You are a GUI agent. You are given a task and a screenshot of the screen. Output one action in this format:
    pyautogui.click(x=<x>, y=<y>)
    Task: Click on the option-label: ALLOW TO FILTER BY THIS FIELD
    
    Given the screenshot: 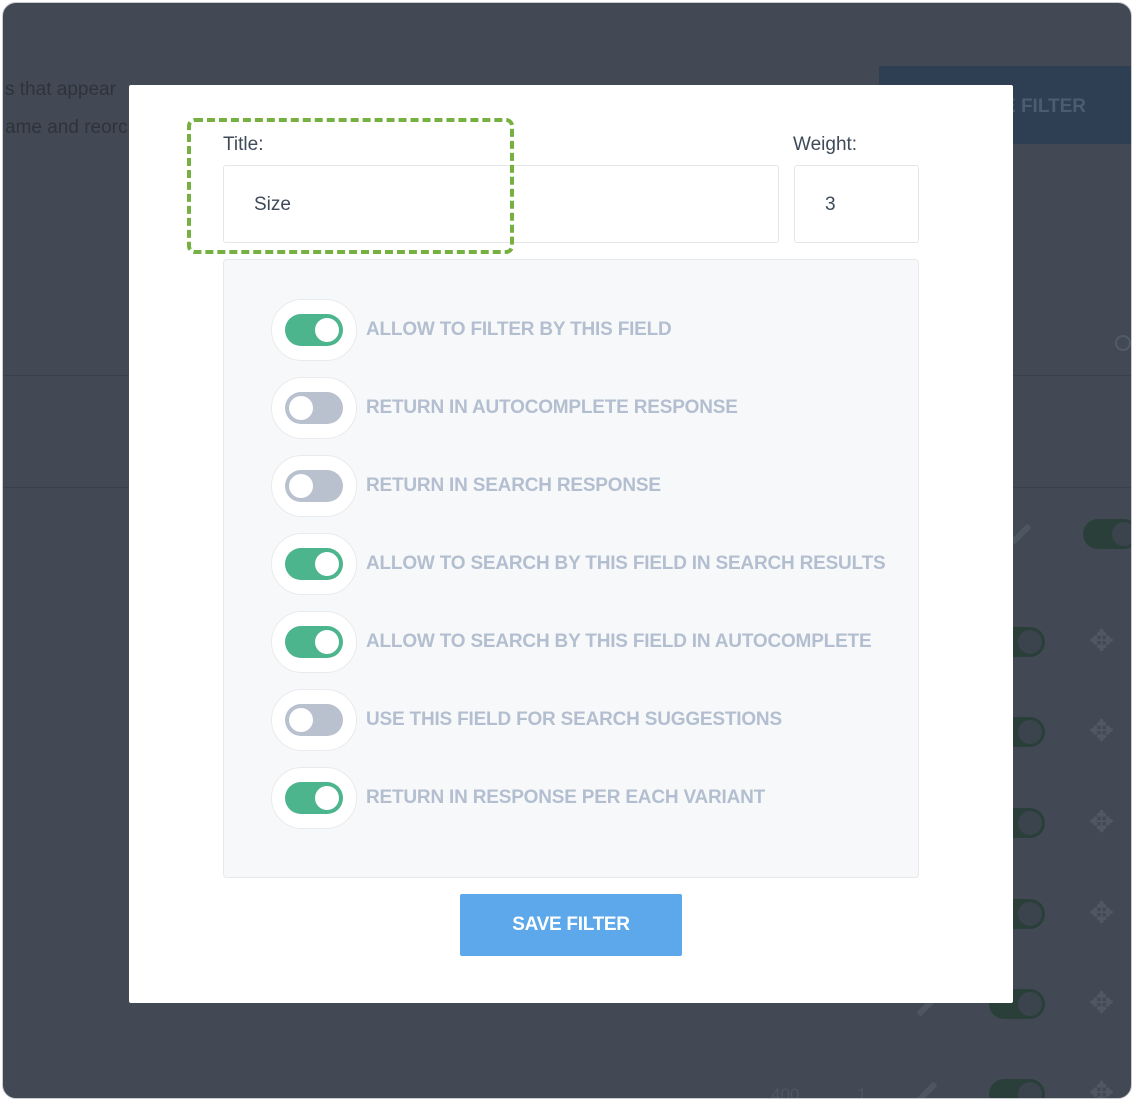 What is the action you would take?
    pyautogui.click(x=519, y=329)
    